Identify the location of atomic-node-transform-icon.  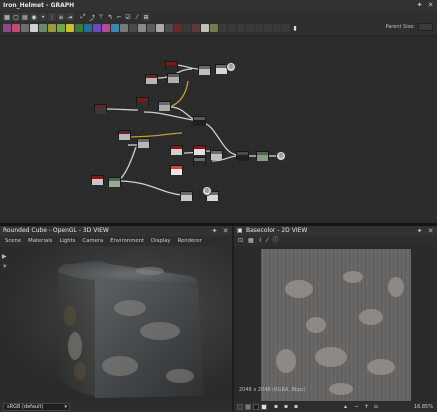
(52, 28).